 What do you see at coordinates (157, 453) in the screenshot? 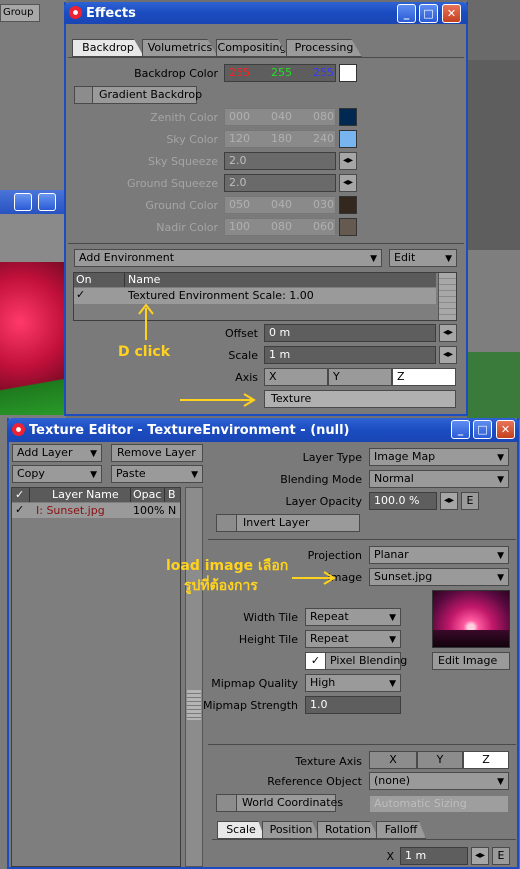
I see `remove-layer-button: Remove Layer` at bounding box center [157, 453].